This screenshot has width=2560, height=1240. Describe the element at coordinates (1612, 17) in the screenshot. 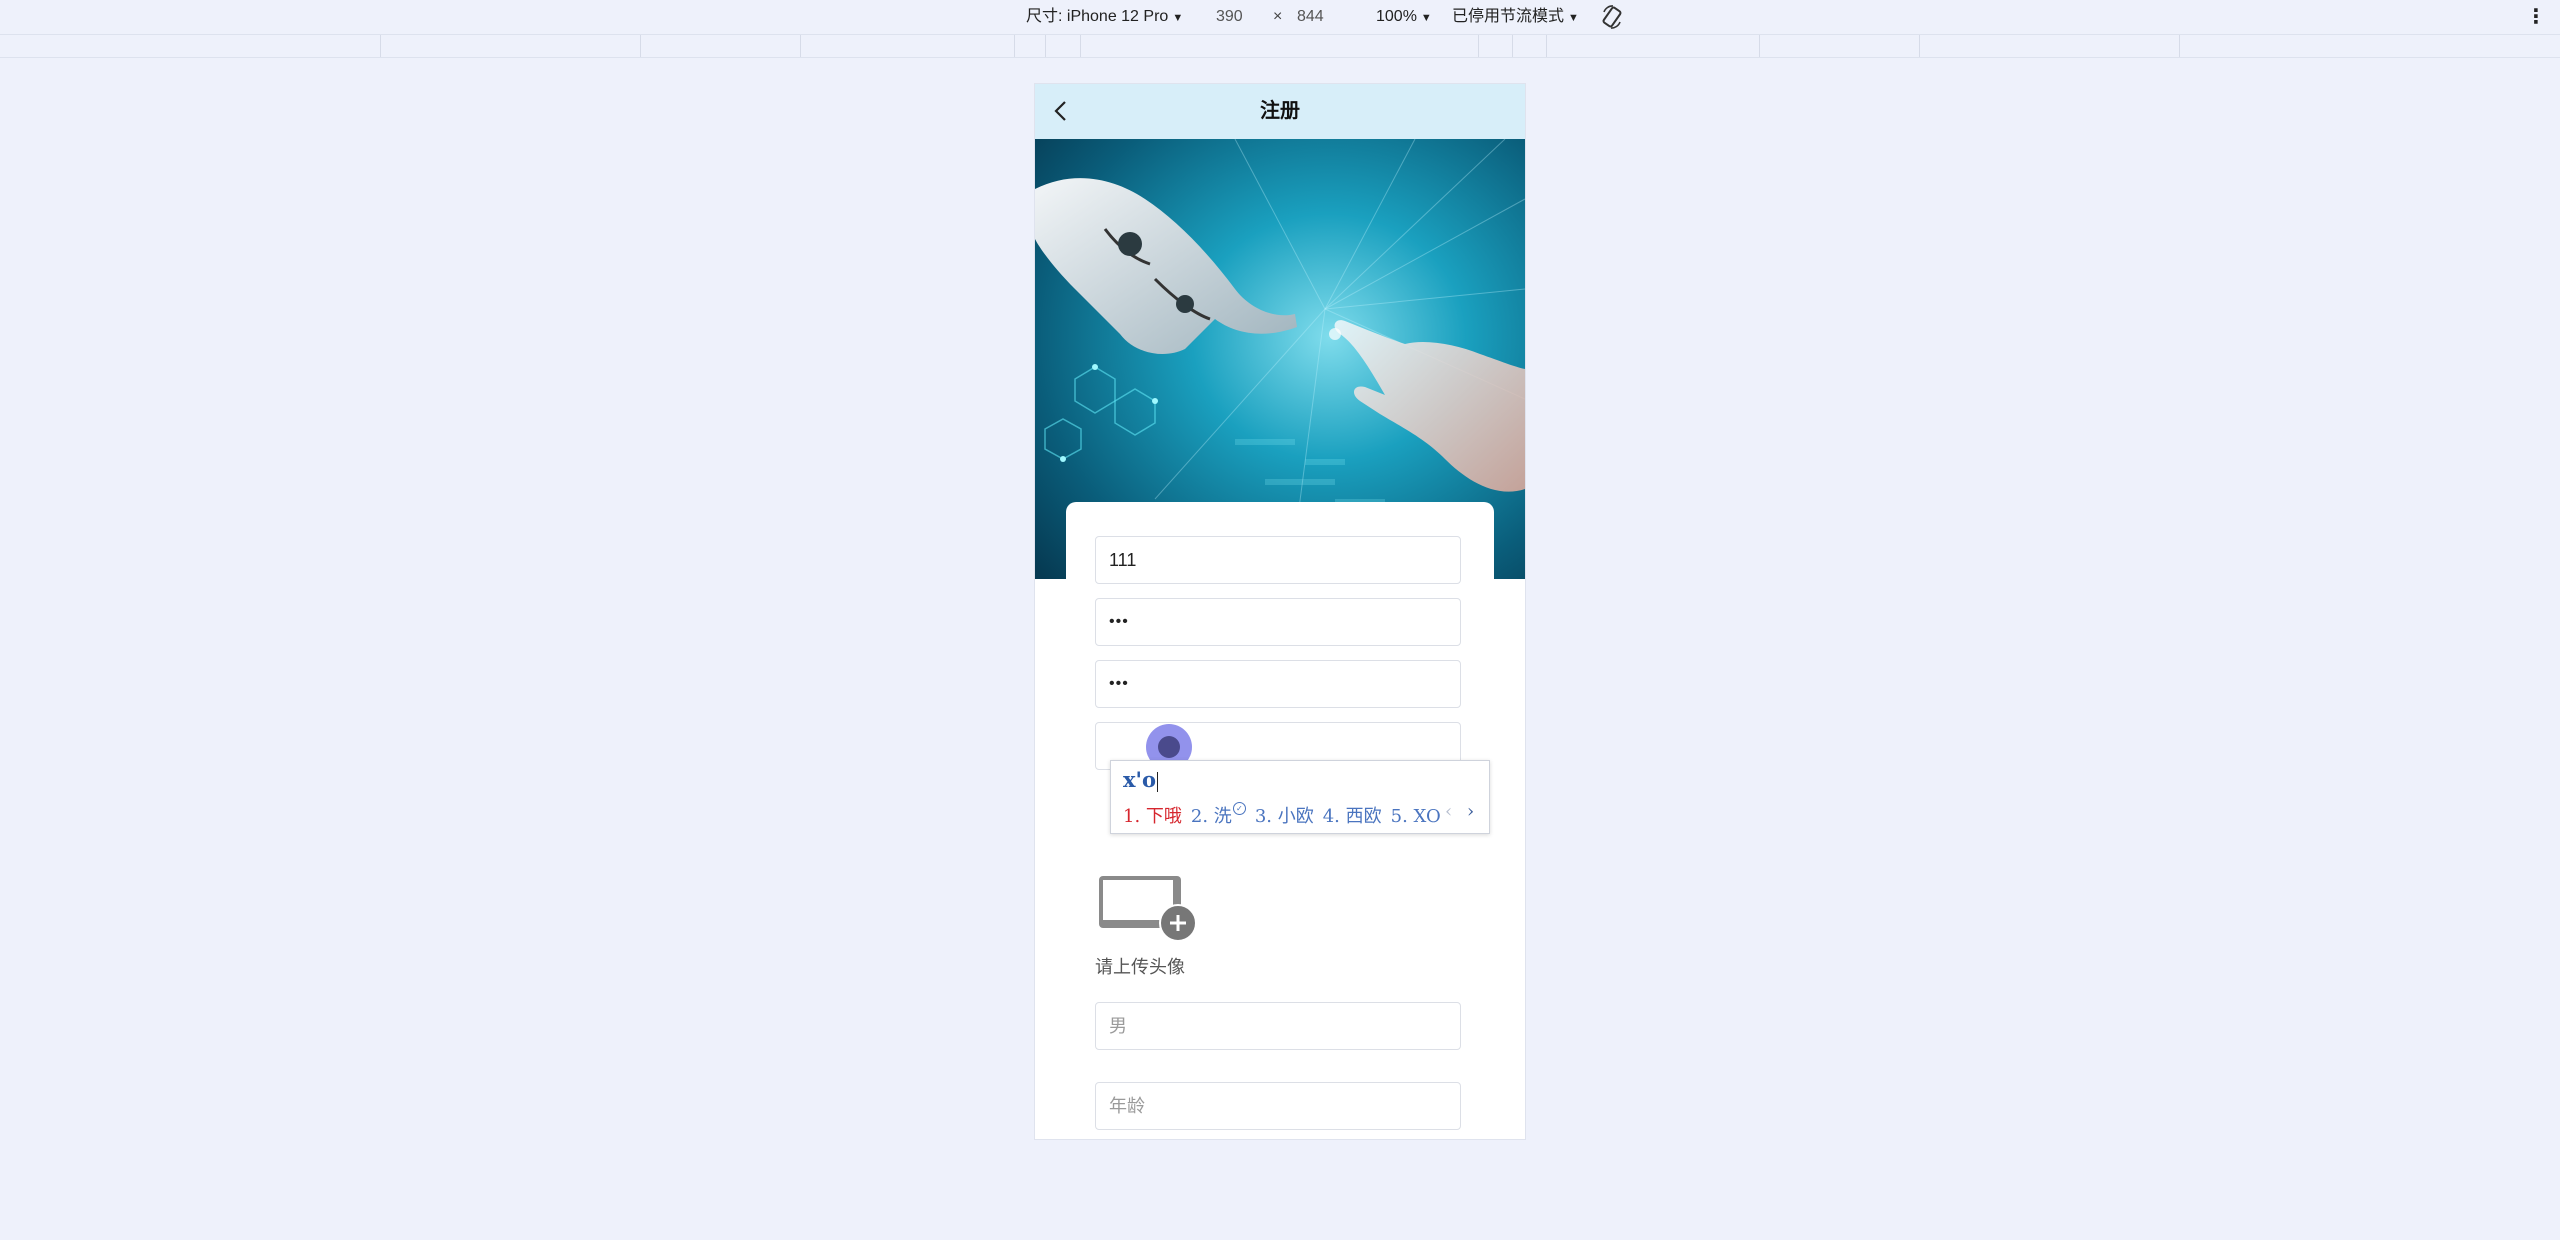

I see `rotate-icon` at that location.